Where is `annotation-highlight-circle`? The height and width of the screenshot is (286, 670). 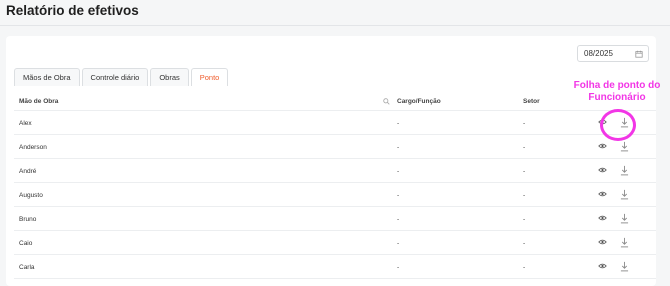
annotation-highlight-circle is located at coordinates (618, 125).